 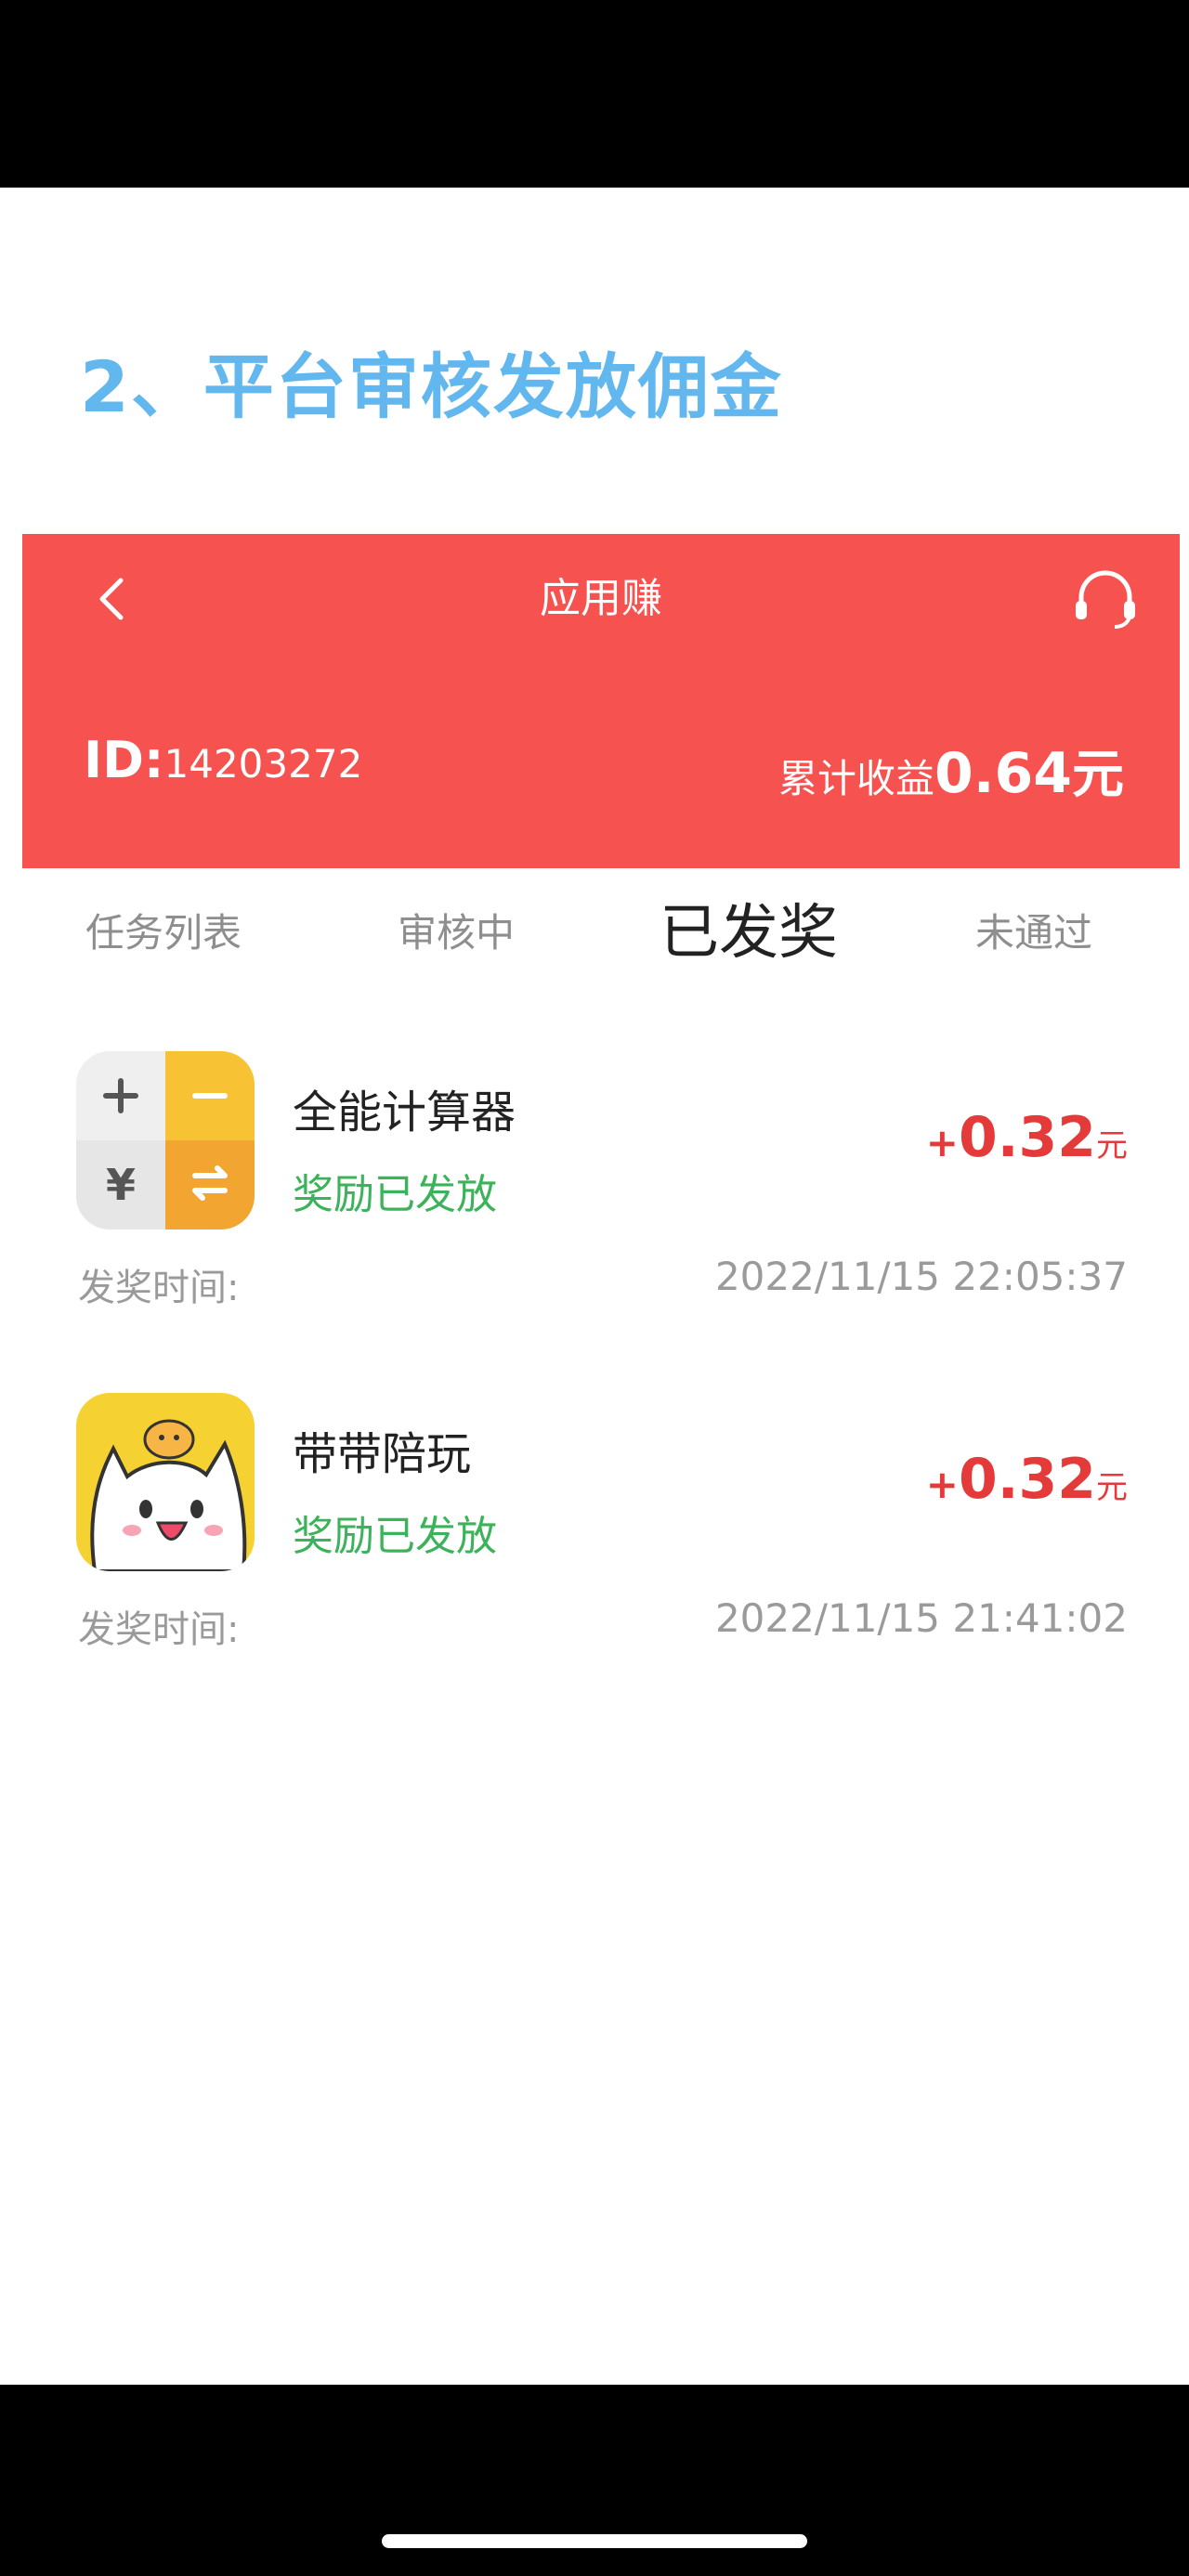 What do you see at coordinates (921, 1618) in the screenshot?
I see `reward-time-value: 2022/11/15 21:41:02` at bounding box center [921, 1618].